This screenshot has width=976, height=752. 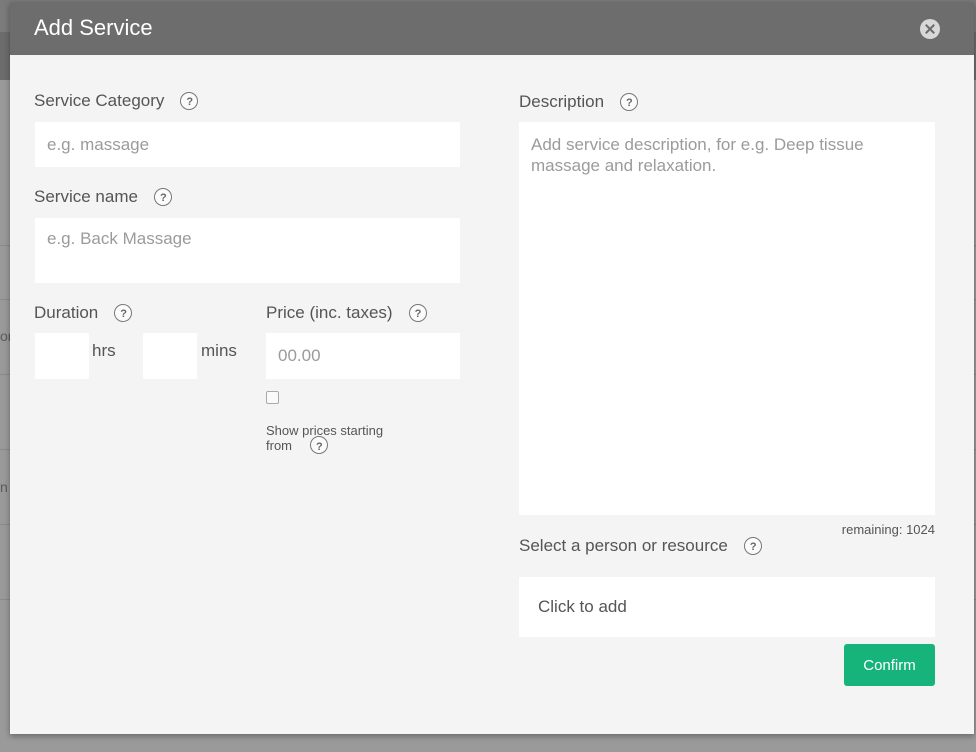 I want to click on description-label-text: Description, so click(x=562, y=101).